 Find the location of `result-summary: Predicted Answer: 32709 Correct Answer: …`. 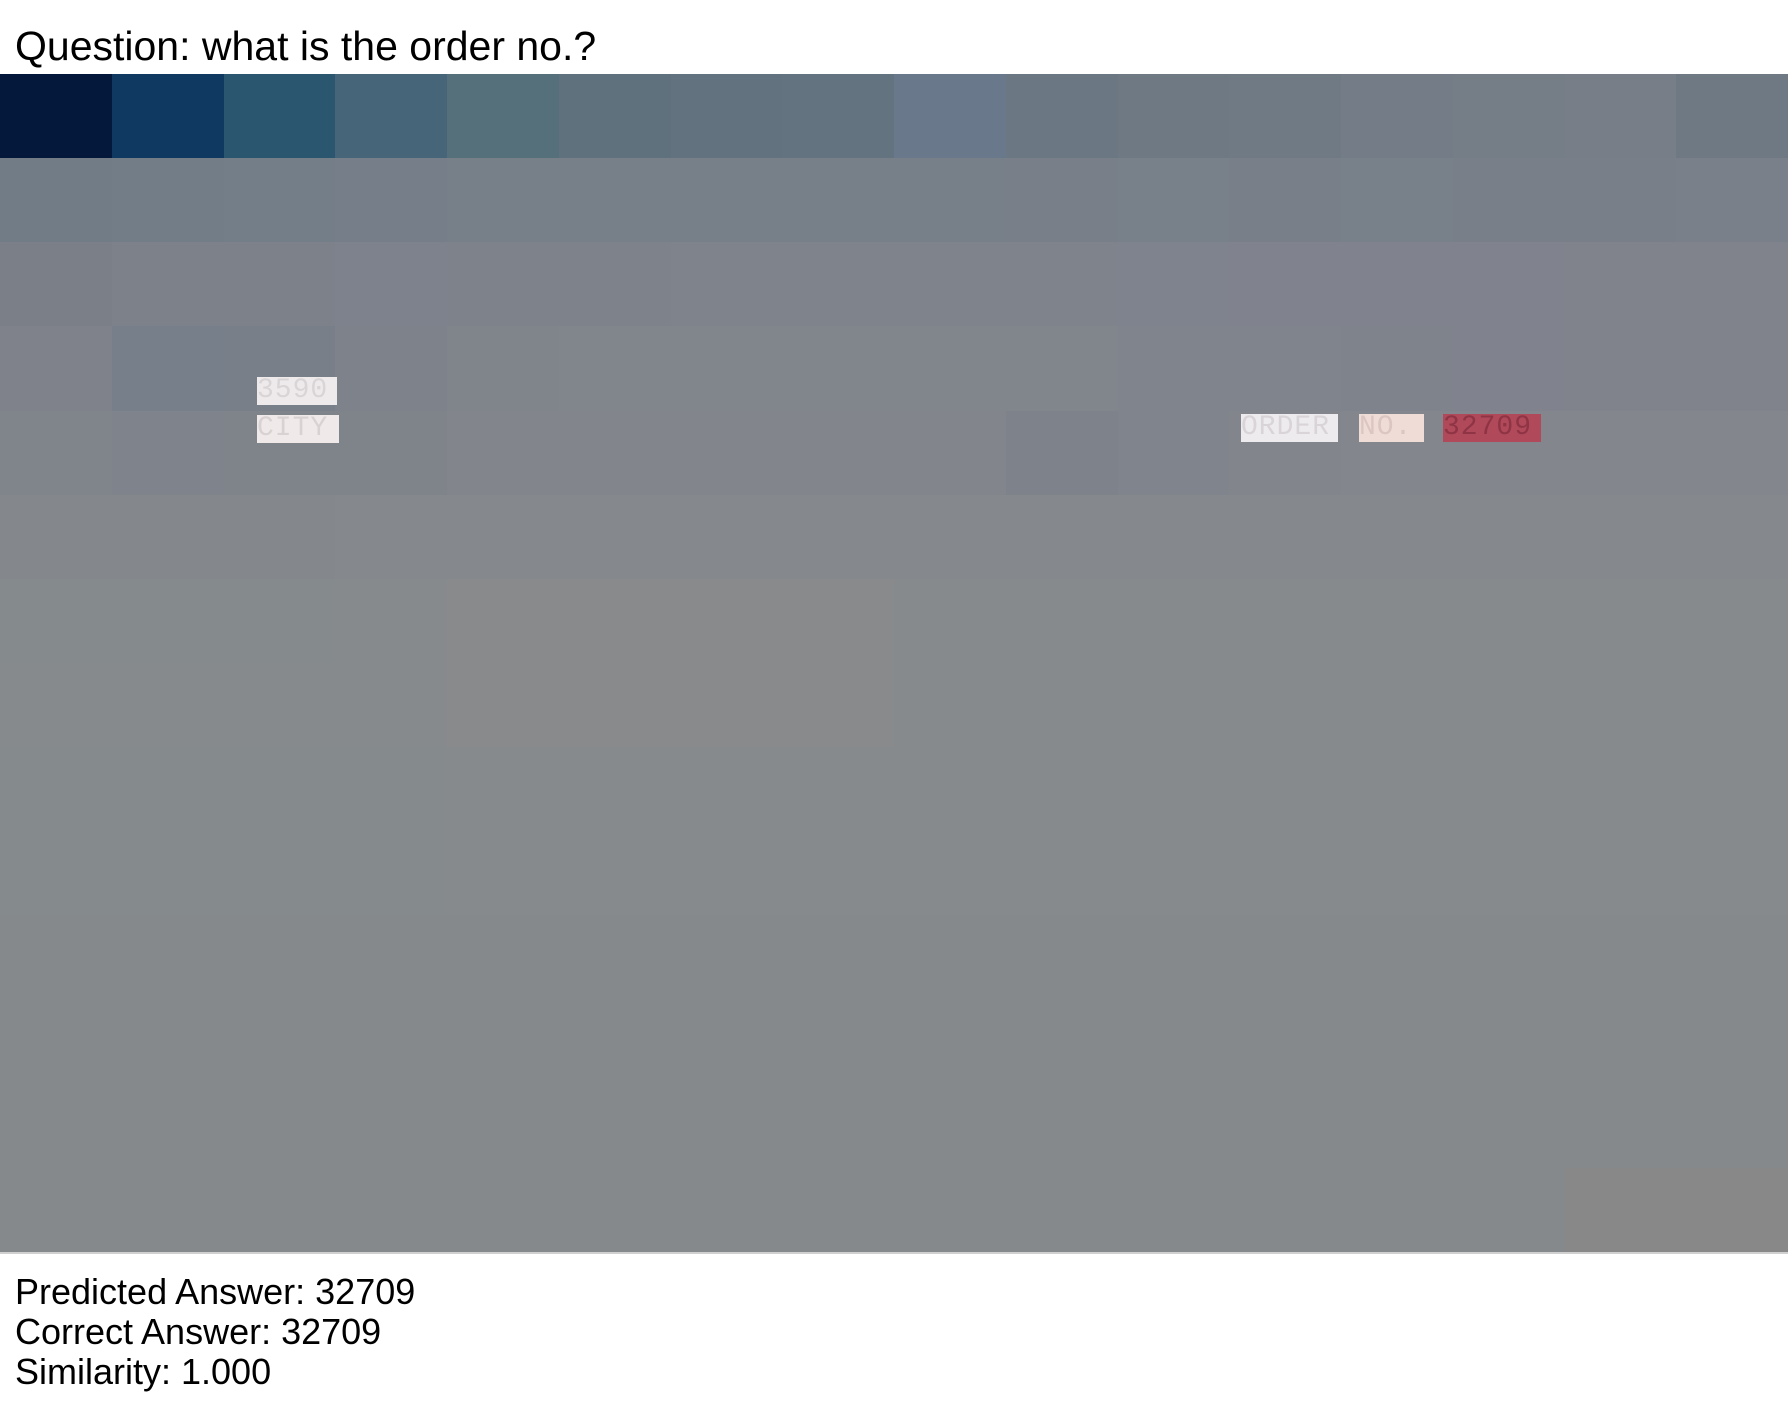

result-summary: Predicted Answer: 32709 Correct Answer: … is located at coordinates (215, 1332).